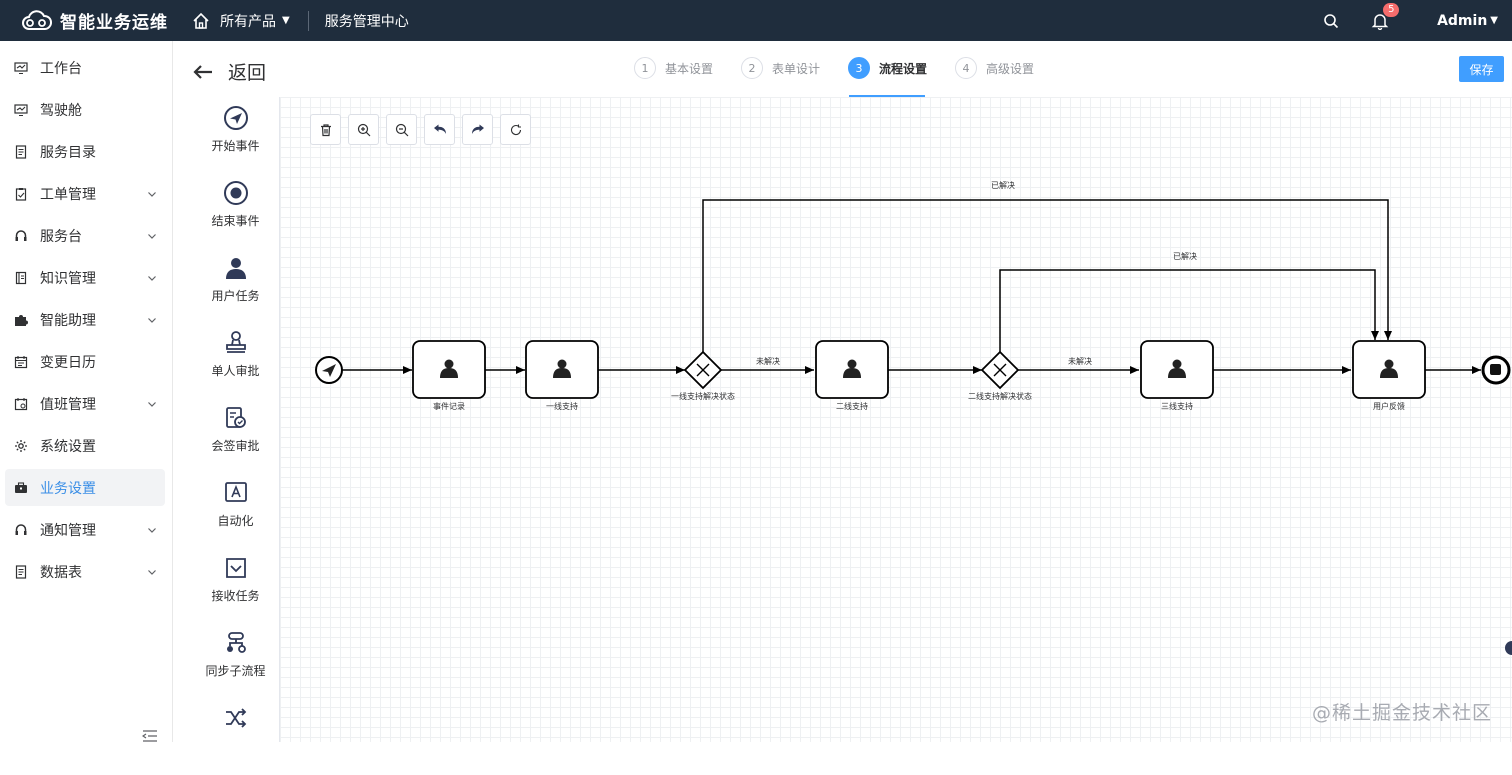  What do you see at coordinates (85, 571) in the screenshot?
I see `sidebar-item: 数据表` at bounding box center [85, 571].